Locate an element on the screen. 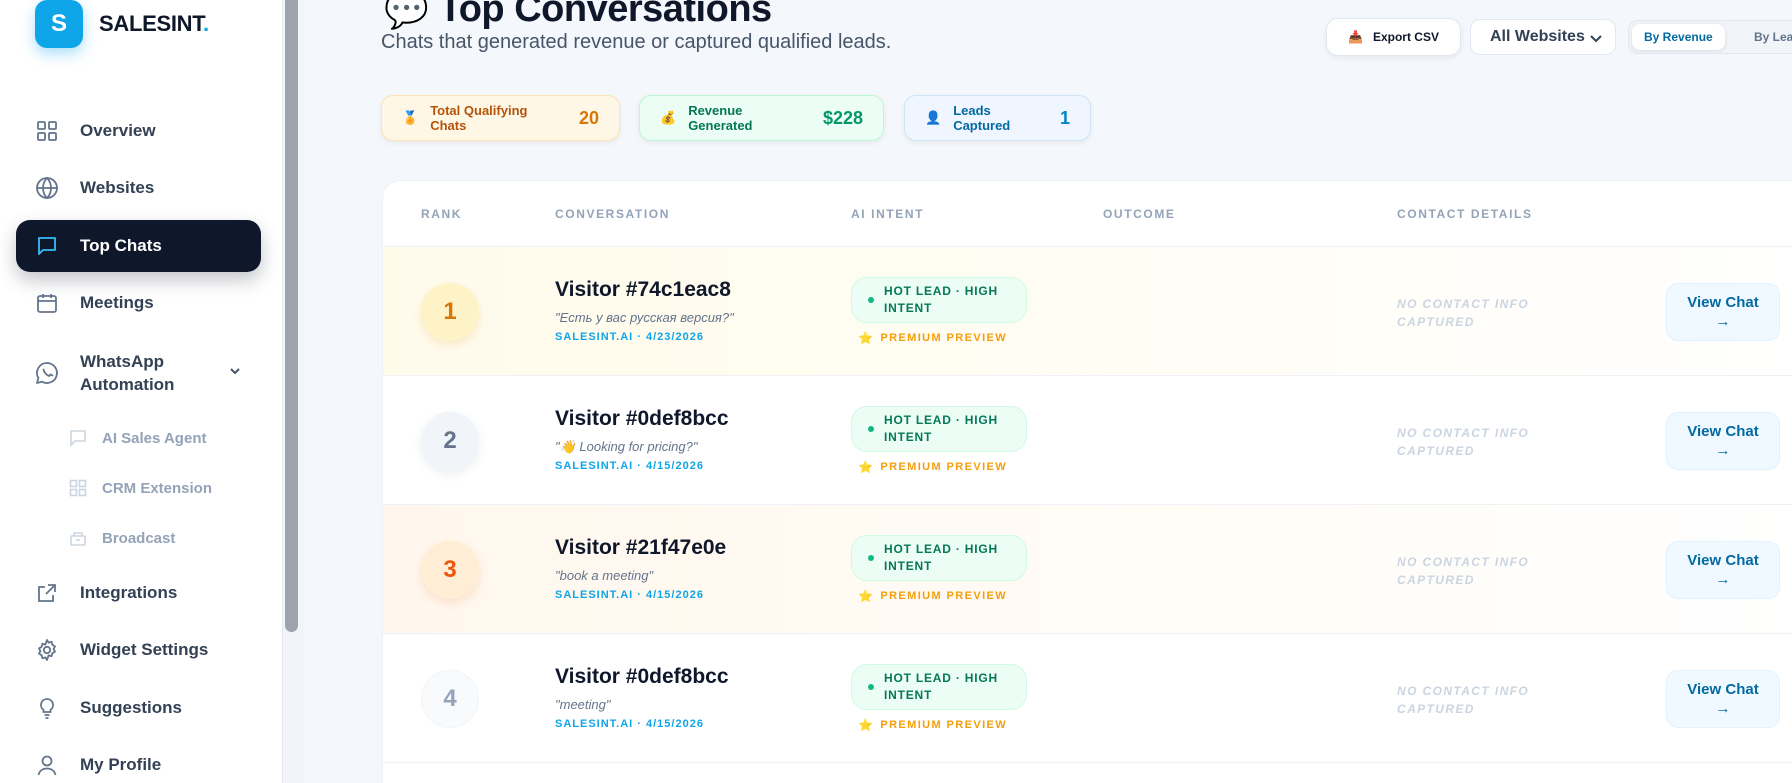 Image resolution: width=1792 pixels, height=783 pixels. column-header-outcome: OUTCOME is located at coordinates (1139, 214).